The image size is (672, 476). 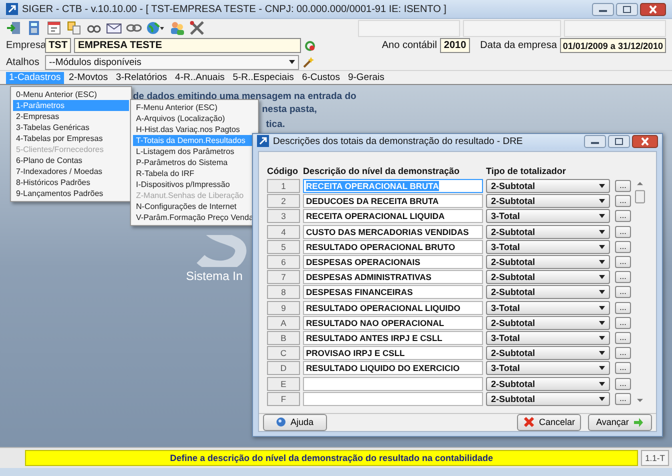 What do you see at coordinates (613, 45) in the screenshot?
I see `date-range-field: 01/01/2009 a 31/12/2010` at bounding box center [613, 45].